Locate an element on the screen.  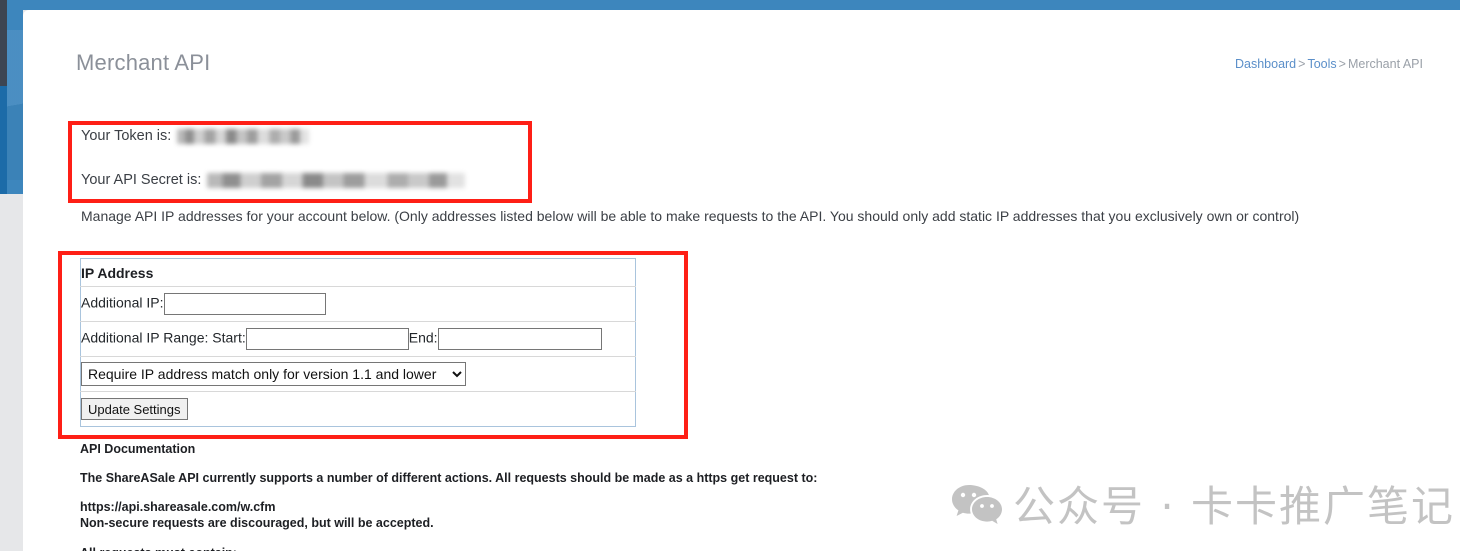
sidebar-strip is located at coordinates (15, 97).